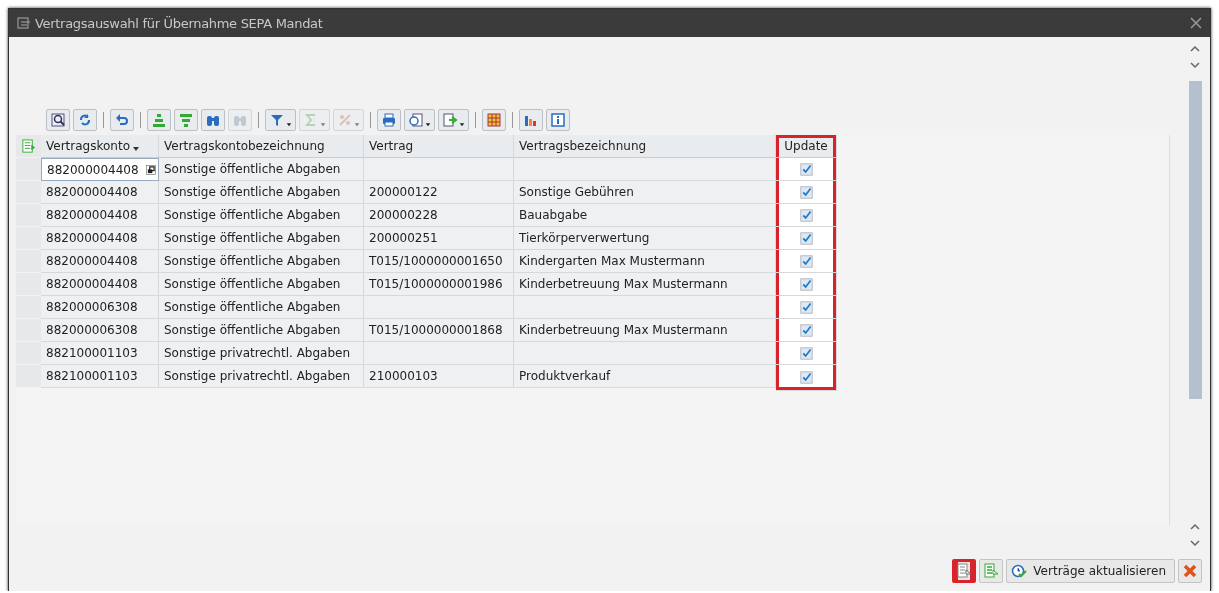 Image resolution: width=1219 pixels, height=593 pixels. I want to click on table-cell: Sonstige Gebühren, so click(645, 192).